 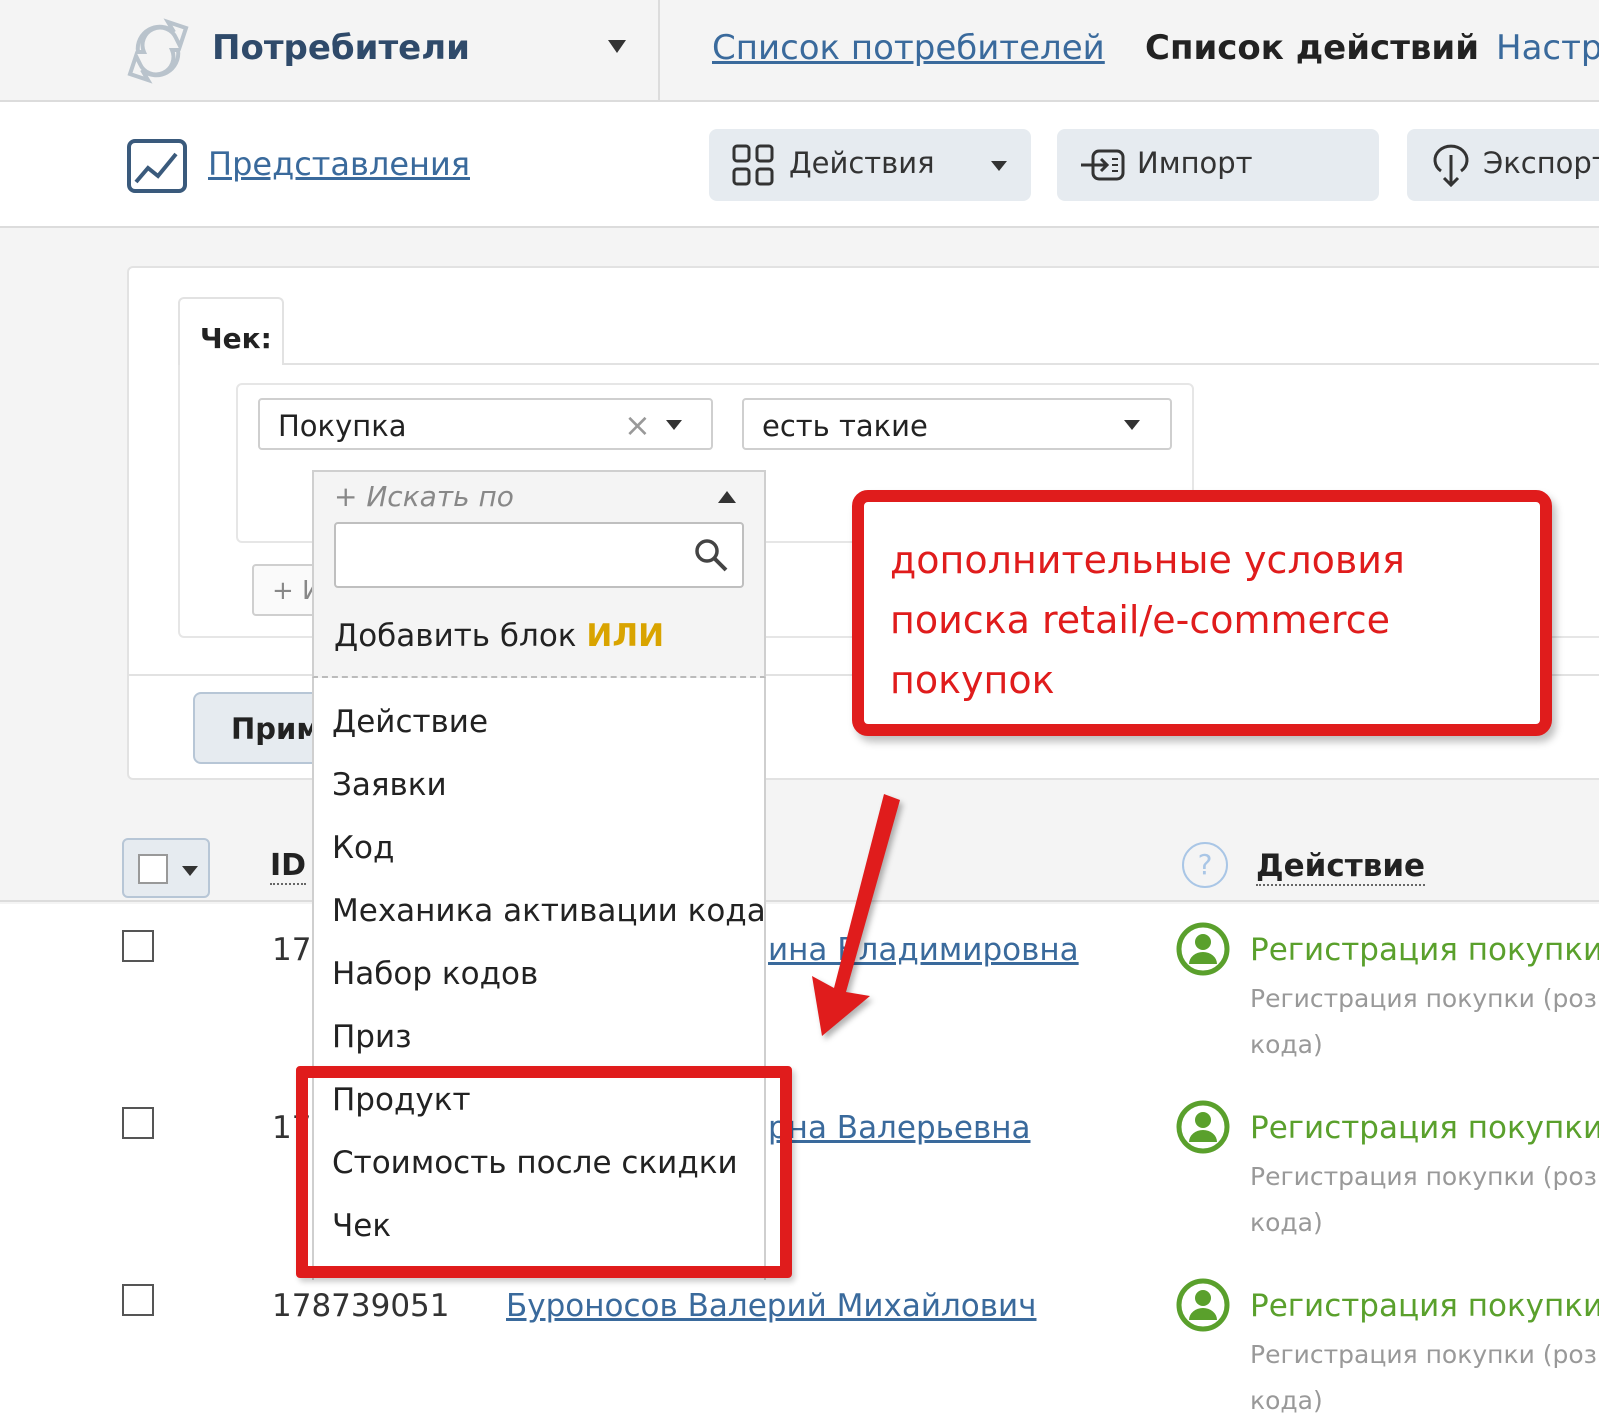 What do you see at coordinates (753, 165) in the screenshot?
I see `grid-icon` at bounding box center [753, 165].